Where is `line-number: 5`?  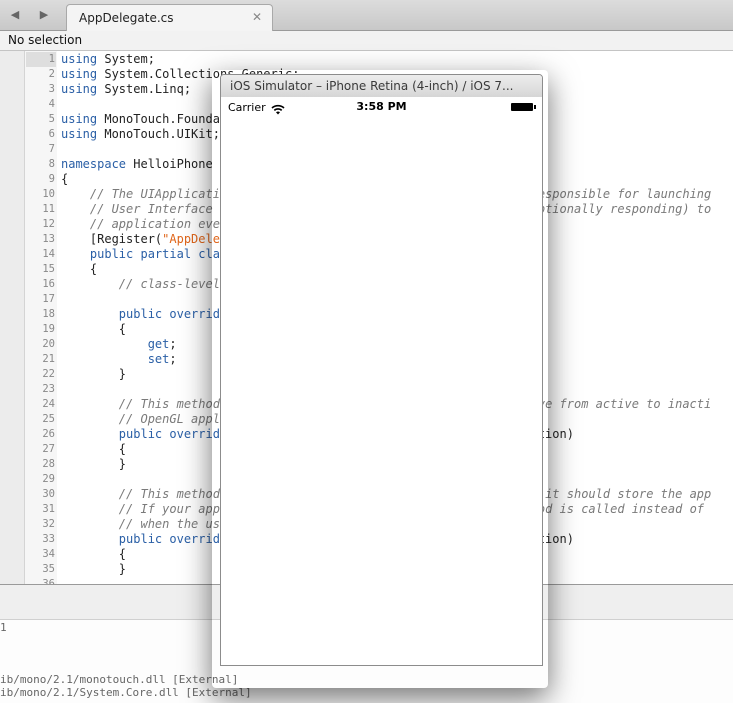 line-number: 5 is located at coordinates (51, 119).